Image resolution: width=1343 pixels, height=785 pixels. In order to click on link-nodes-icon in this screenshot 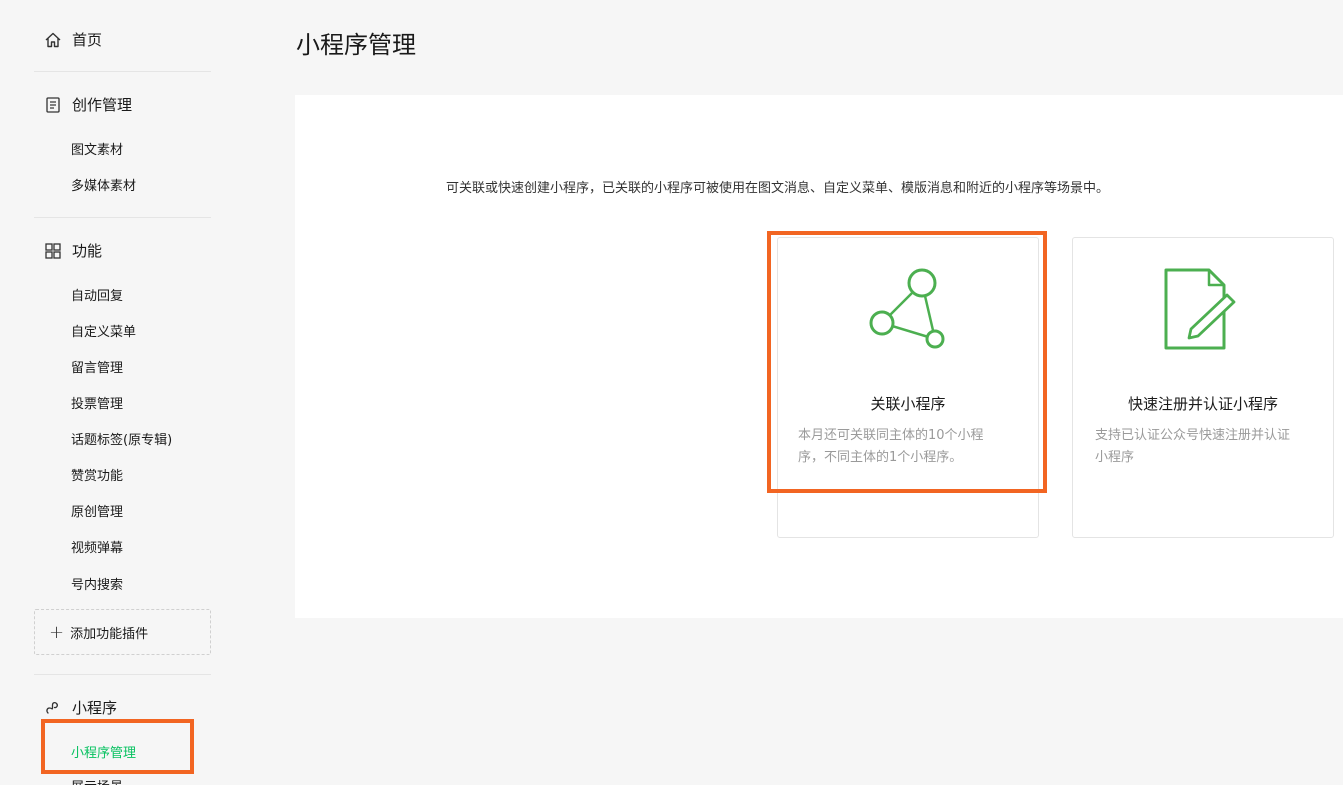, I will do `click(908, 312)`.